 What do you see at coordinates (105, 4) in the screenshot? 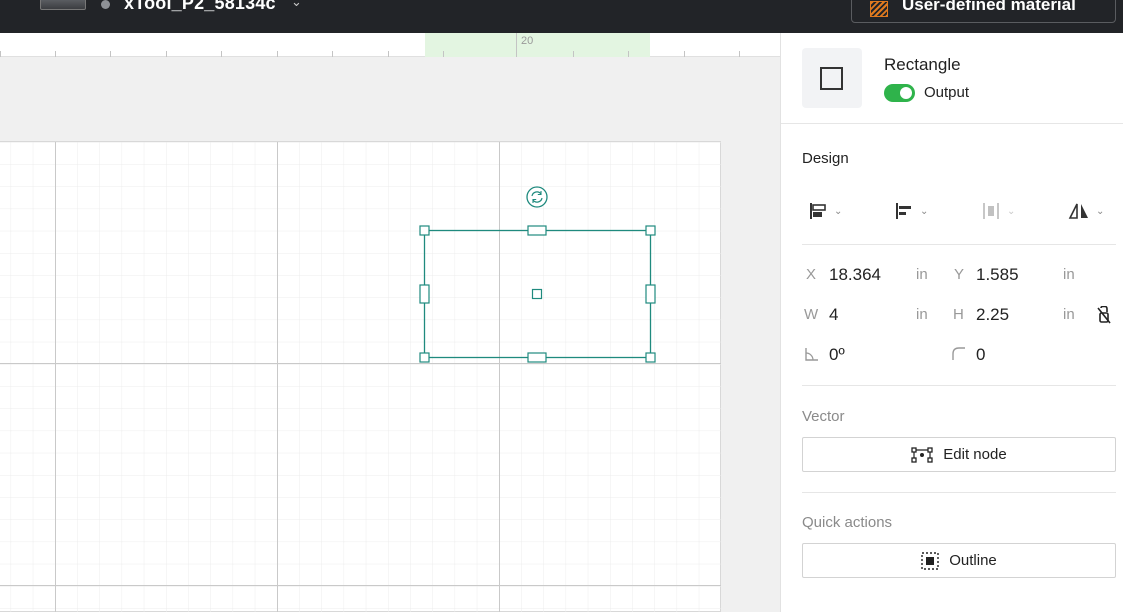
I see `device-status-dot` at bounding box center [105, 4].